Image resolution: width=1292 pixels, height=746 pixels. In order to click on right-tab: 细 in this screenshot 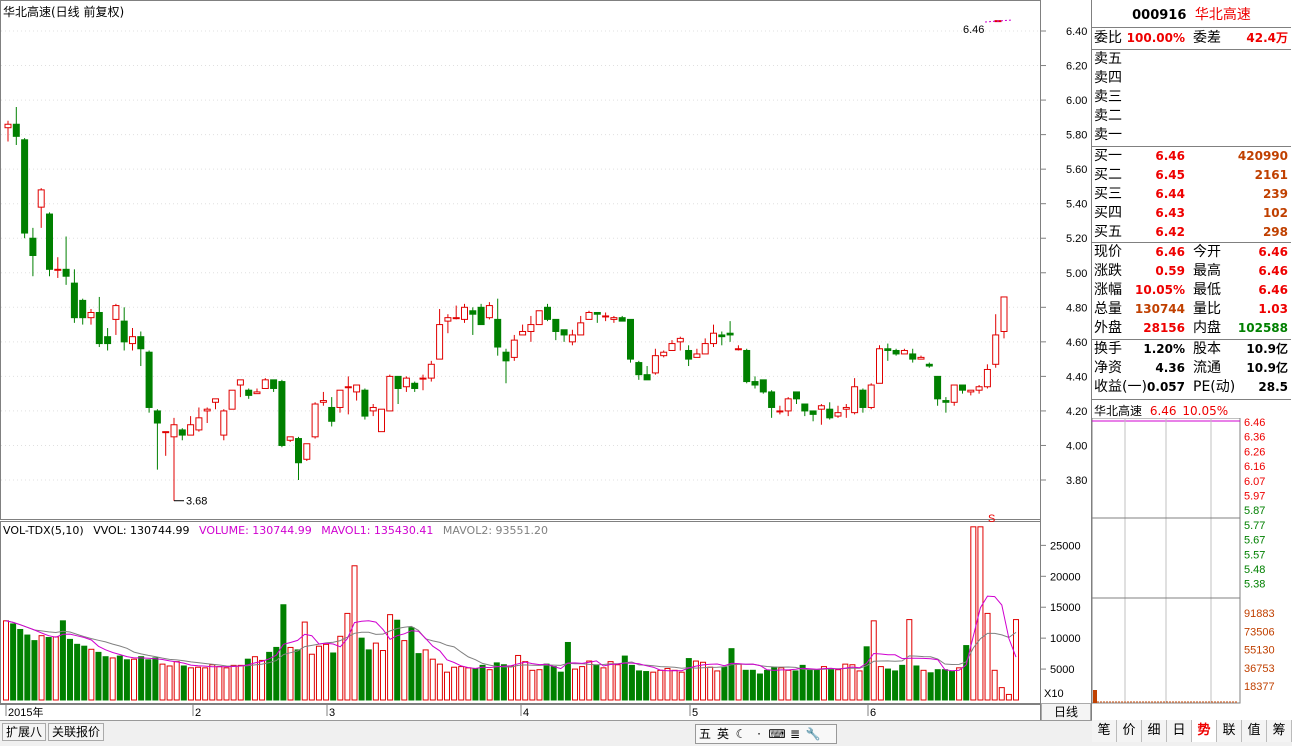, I will do `click(1154, 731)`.